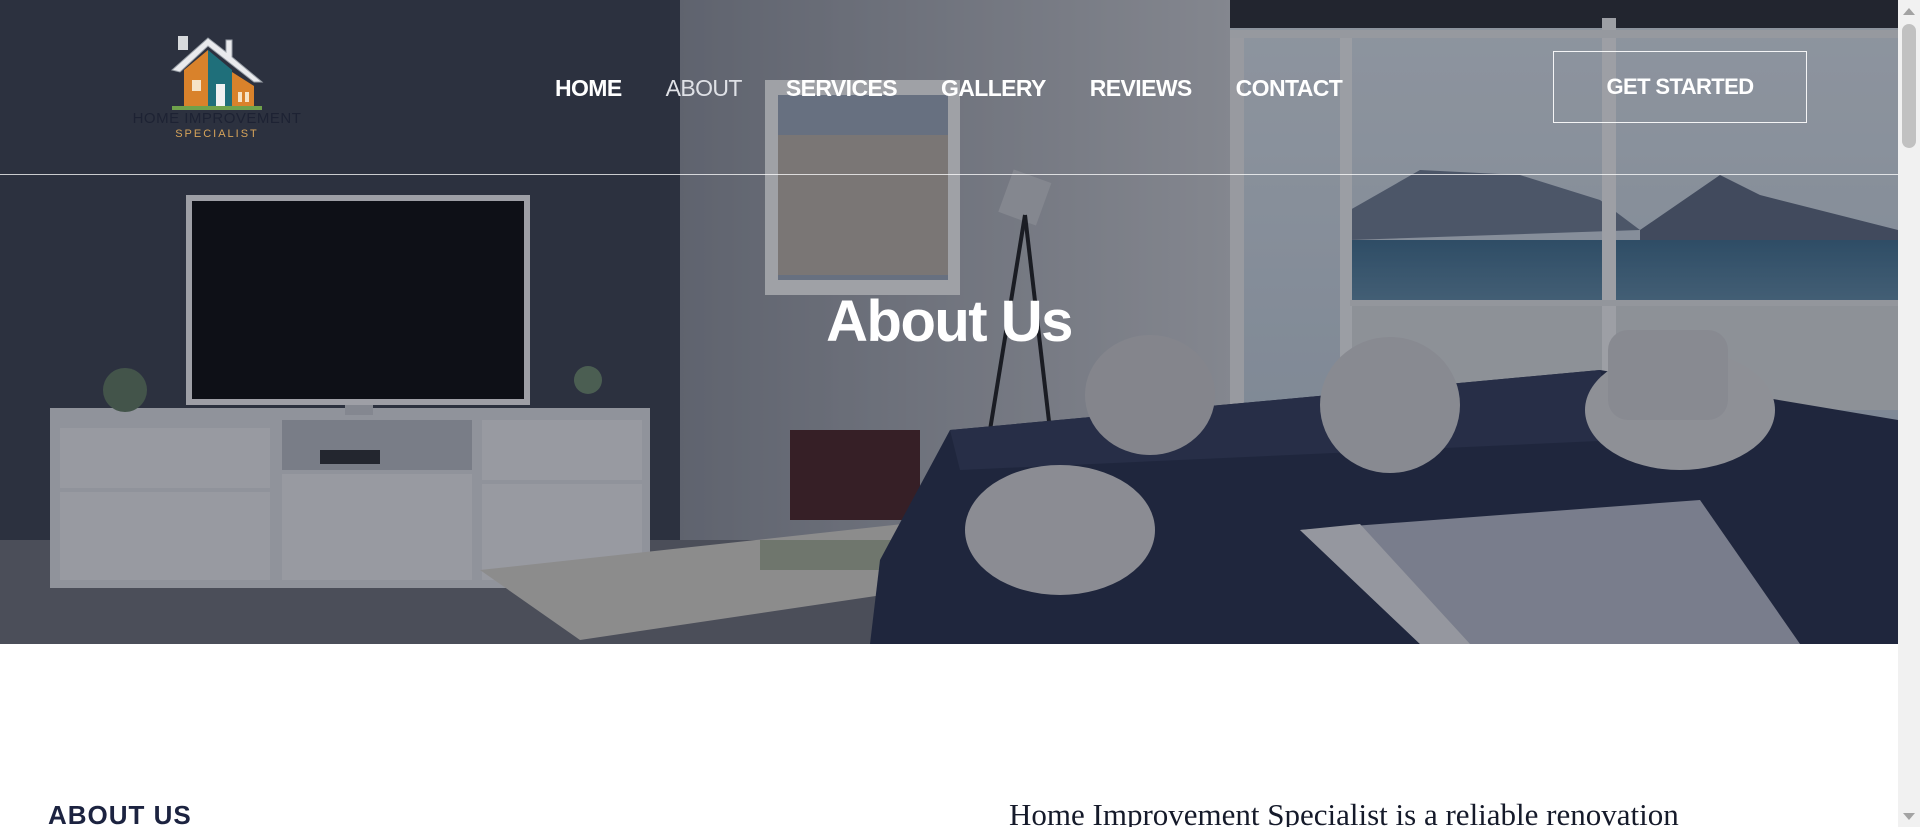 This screenshot has width=1920, height=827. Describe the element at coordinates (217, 118) in the screenshot. I see `logo-wordmark: HOME IMPROVEMENT` at that location.